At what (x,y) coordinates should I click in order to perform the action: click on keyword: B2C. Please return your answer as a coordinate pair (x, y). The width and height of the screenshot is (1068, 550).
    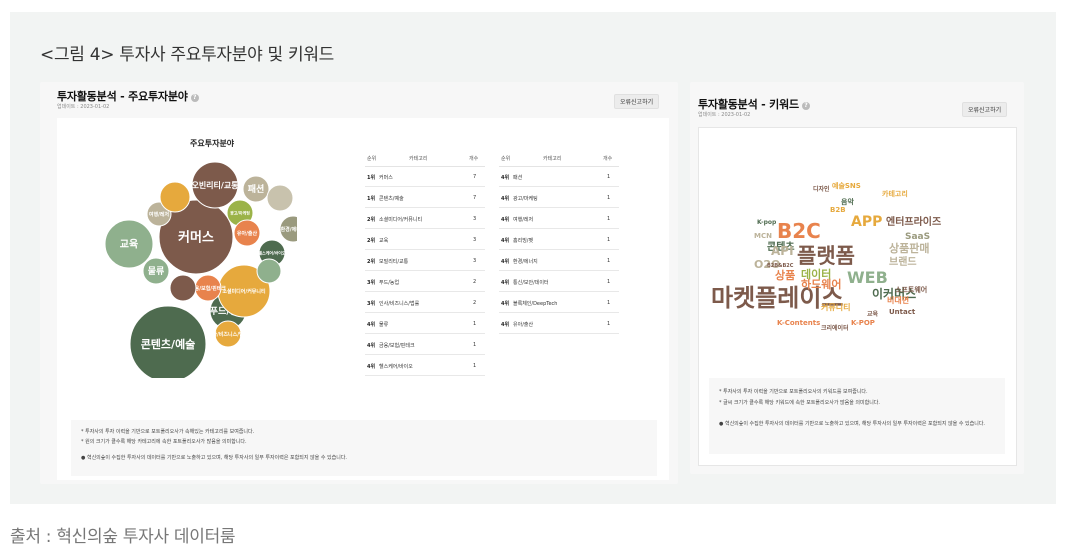
    Looking at the image, I should click on (799, 231).